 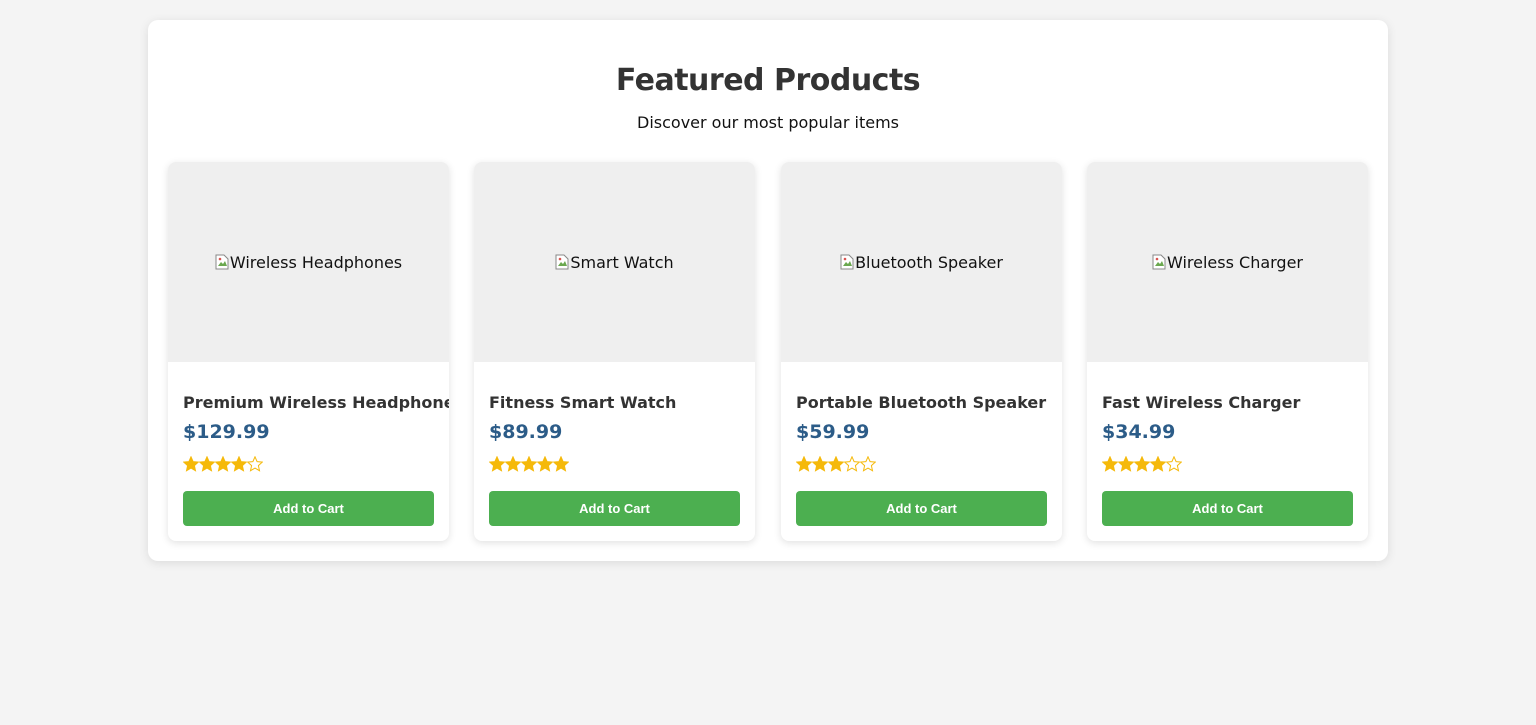 I want to click on product-price: $34.99, so click(x=1139, y=432).